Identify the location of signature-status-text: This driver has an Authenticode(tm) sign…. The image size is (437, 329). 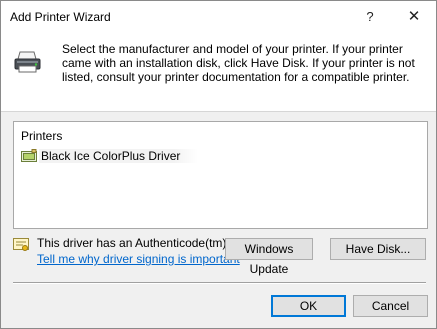
(131, 243).